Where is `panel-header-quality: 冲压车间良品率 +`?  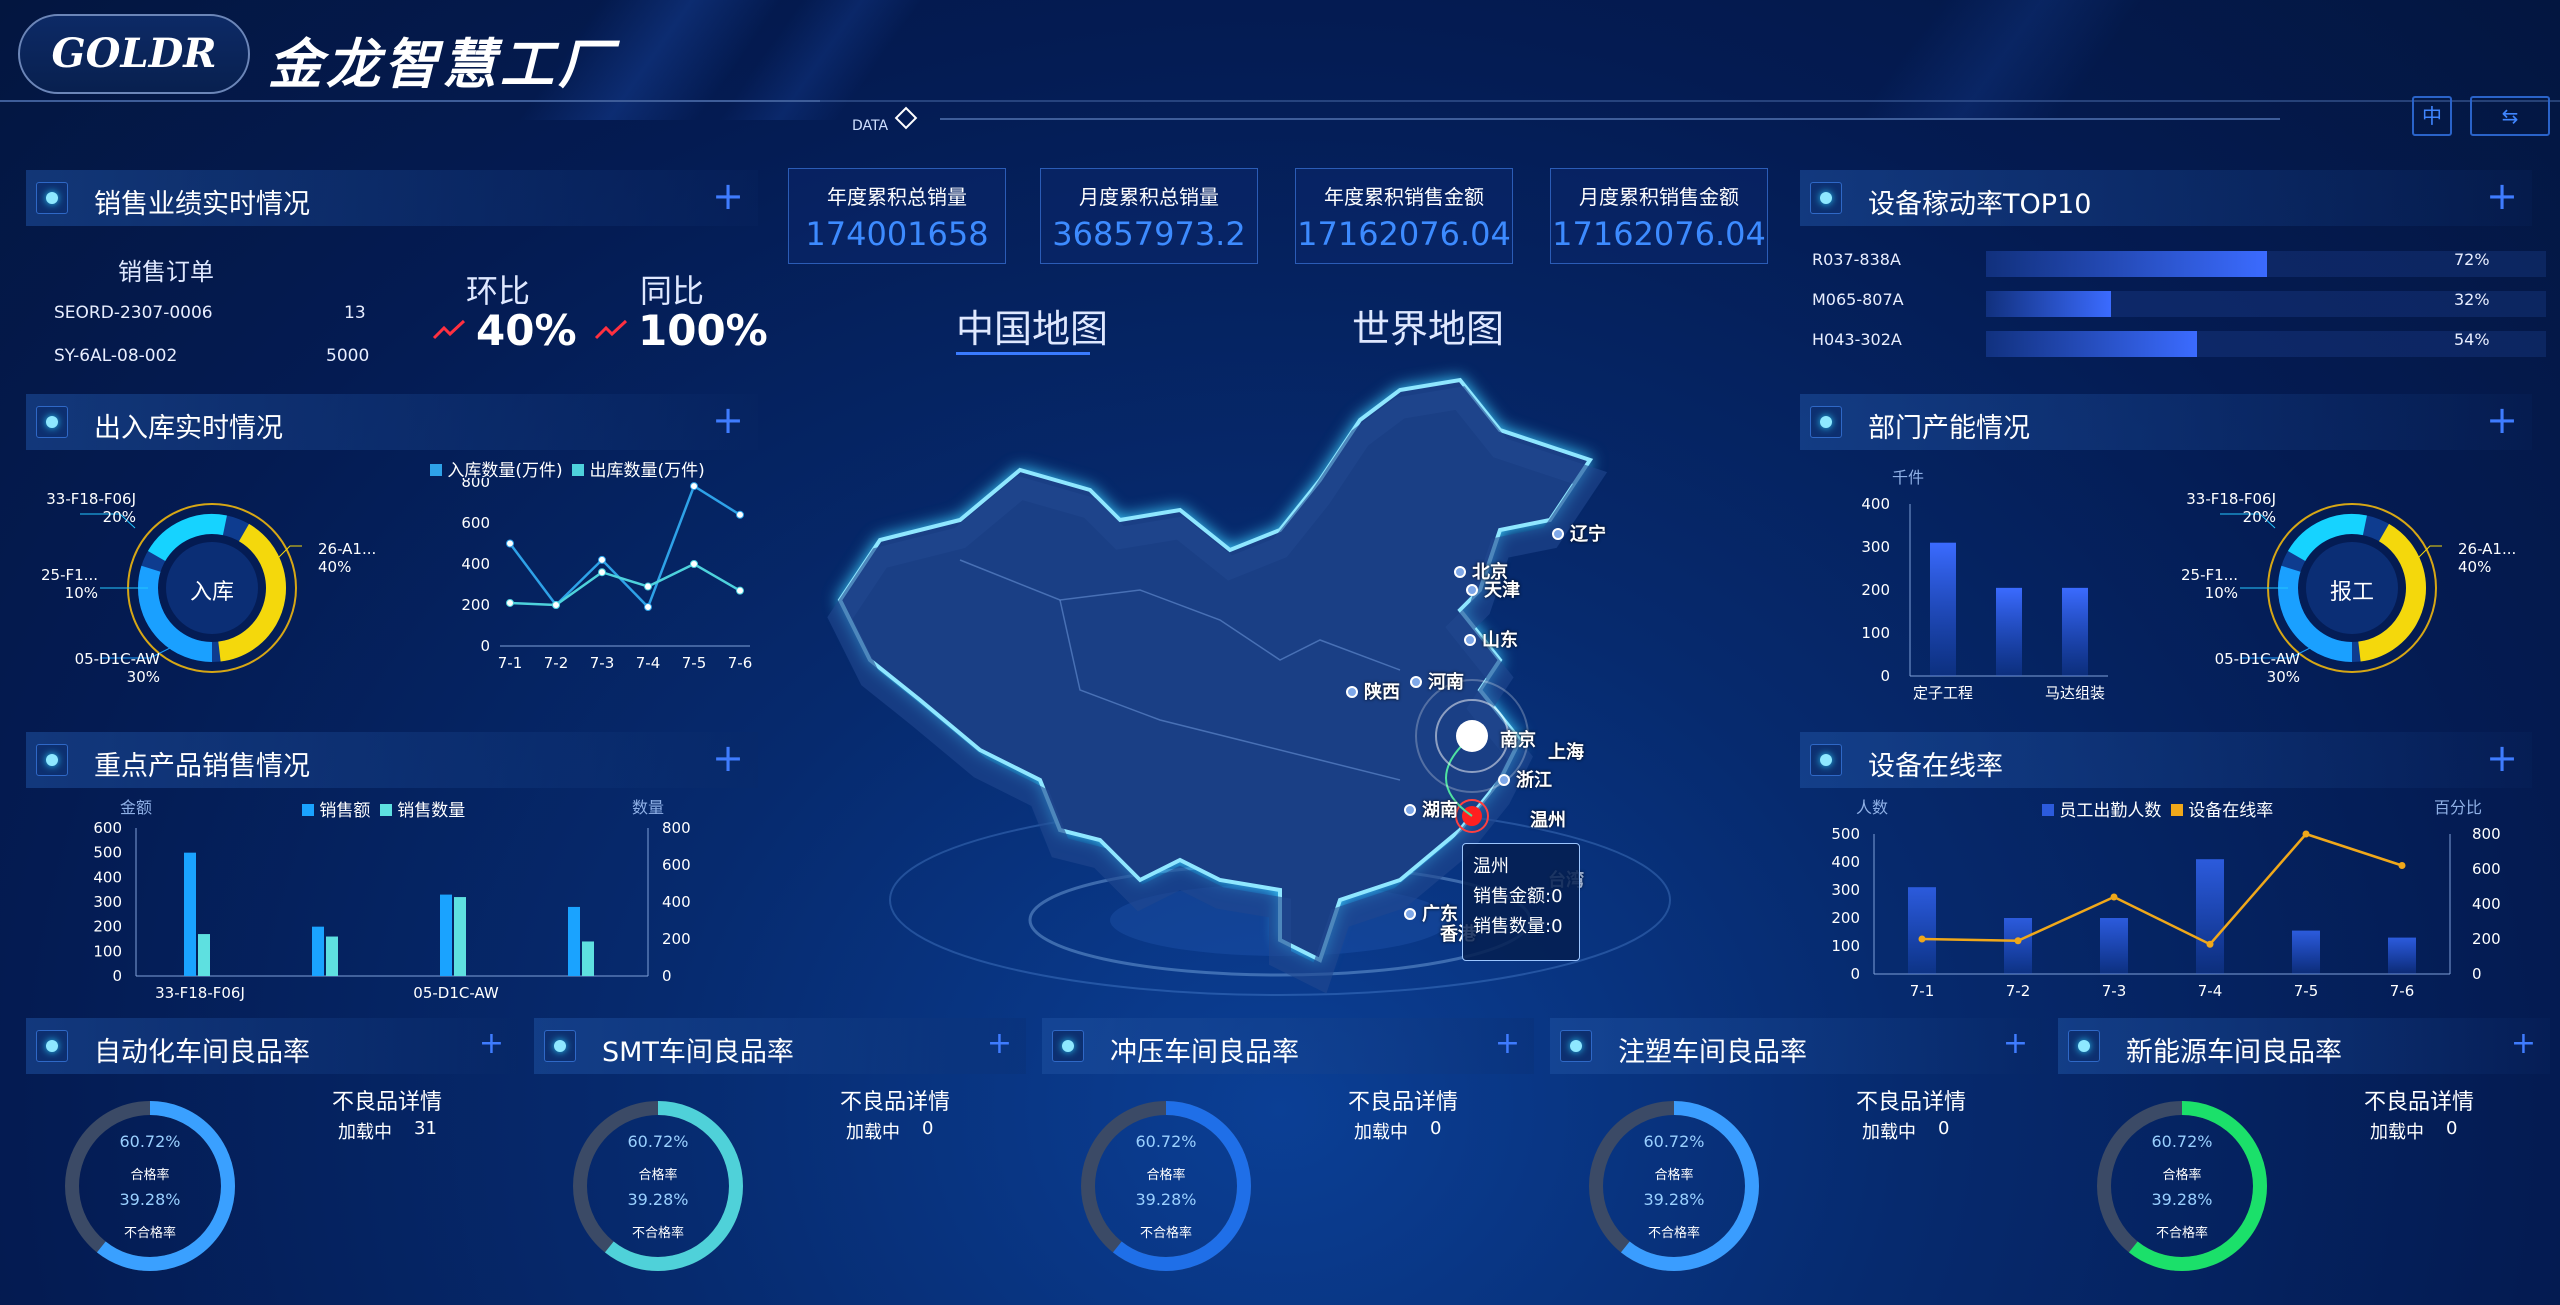 panel-header-quality: 冲压车间良品率 + is located at coordinates (1288, 1046).